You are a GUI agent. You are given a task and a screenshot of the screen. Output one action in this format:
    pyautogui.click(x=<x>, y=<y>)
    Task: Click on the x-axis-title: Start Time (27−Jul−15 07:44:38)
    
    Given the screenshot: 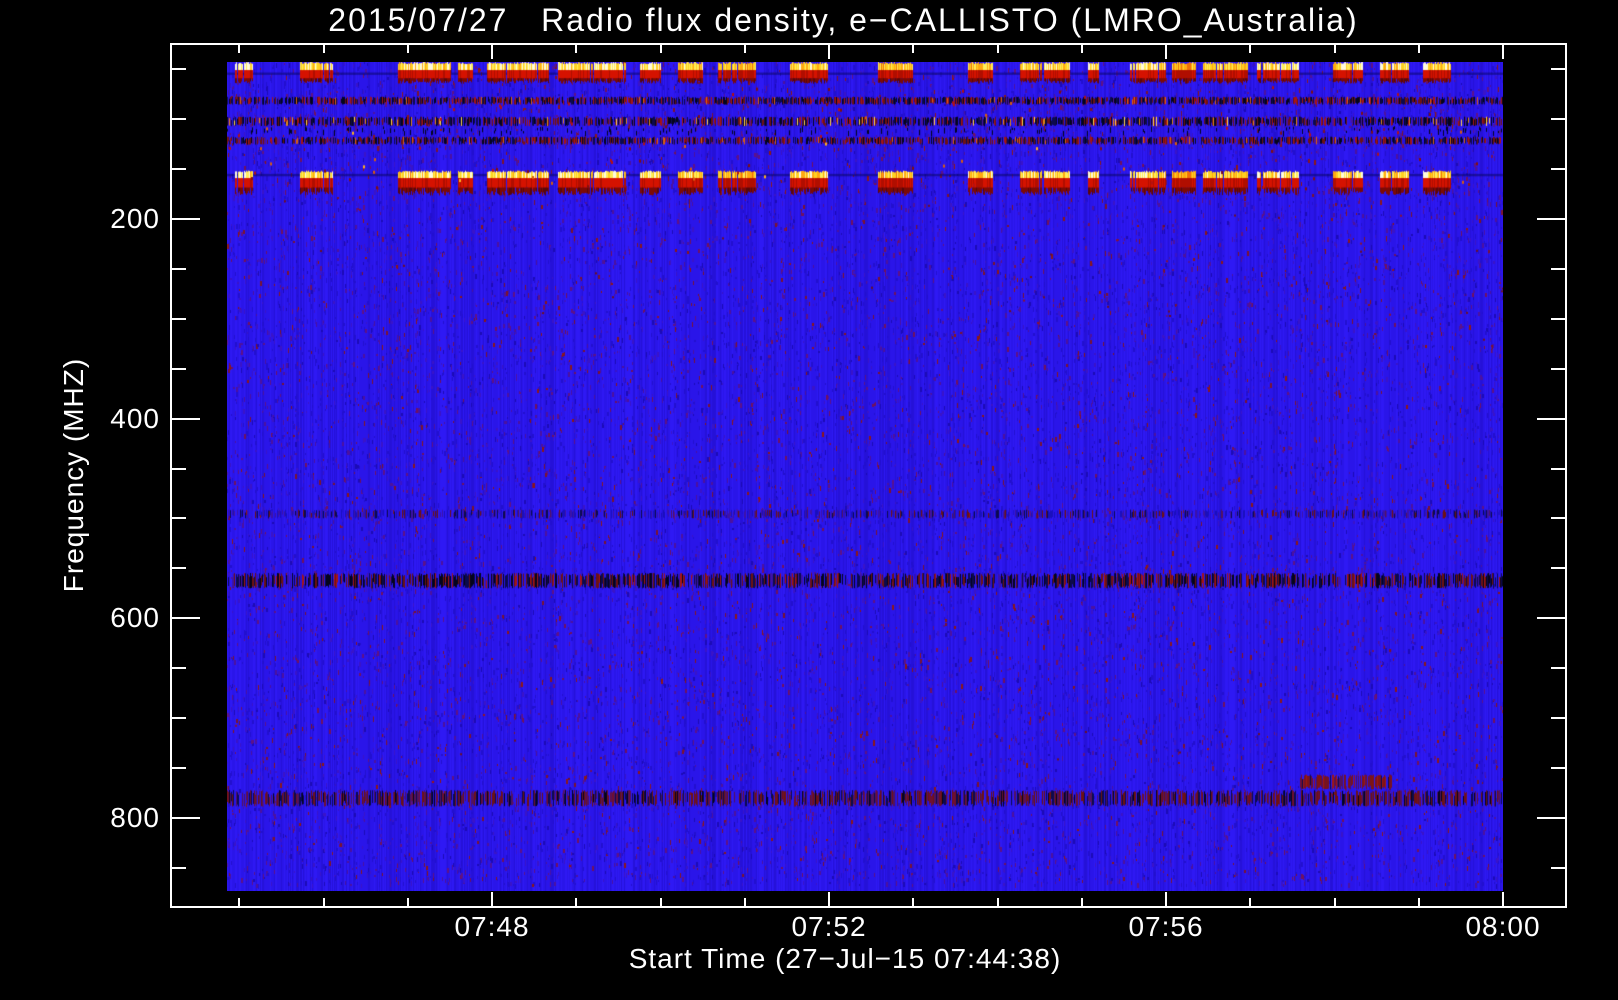 What is the action you would take?
    pyautogui.click(x=845, y=958)
    